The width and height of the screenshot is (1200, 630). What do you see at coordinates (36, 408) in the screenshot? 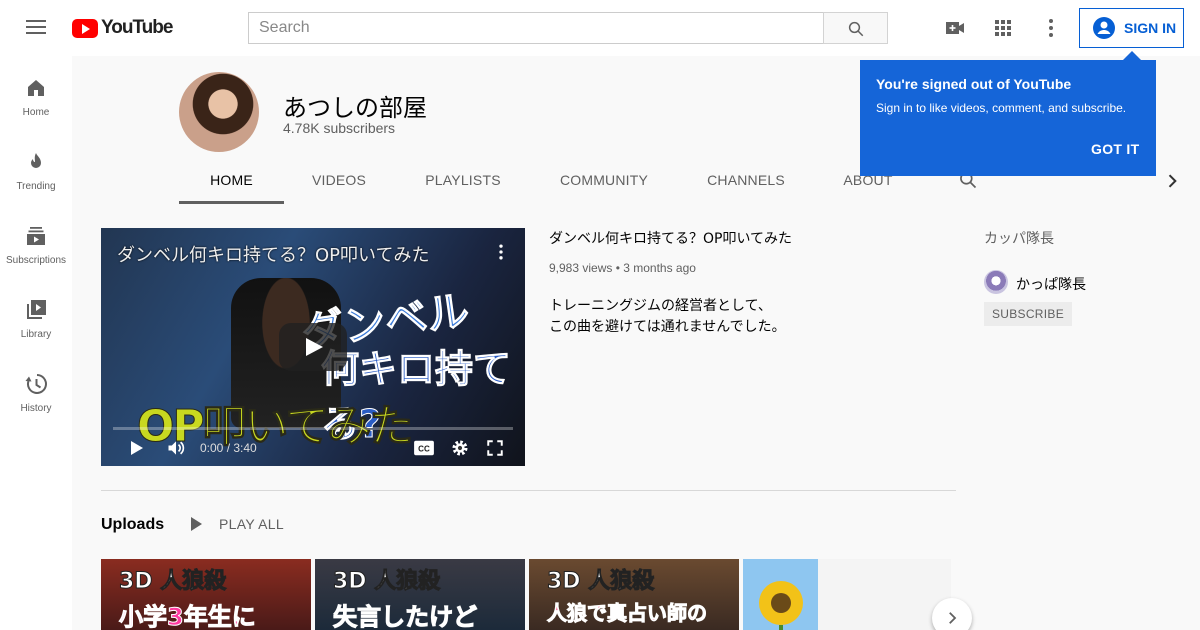
I see `sidebar-item-label: History` at bounding box center [36, 408].